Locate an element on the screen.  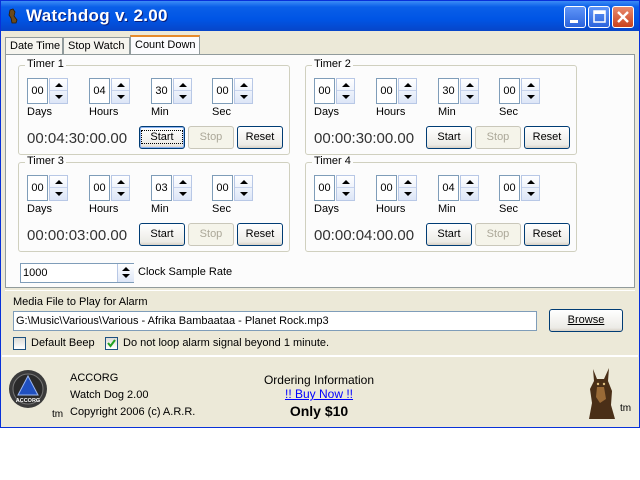
min-spinner: 04 is located at coordinates (459, 188).